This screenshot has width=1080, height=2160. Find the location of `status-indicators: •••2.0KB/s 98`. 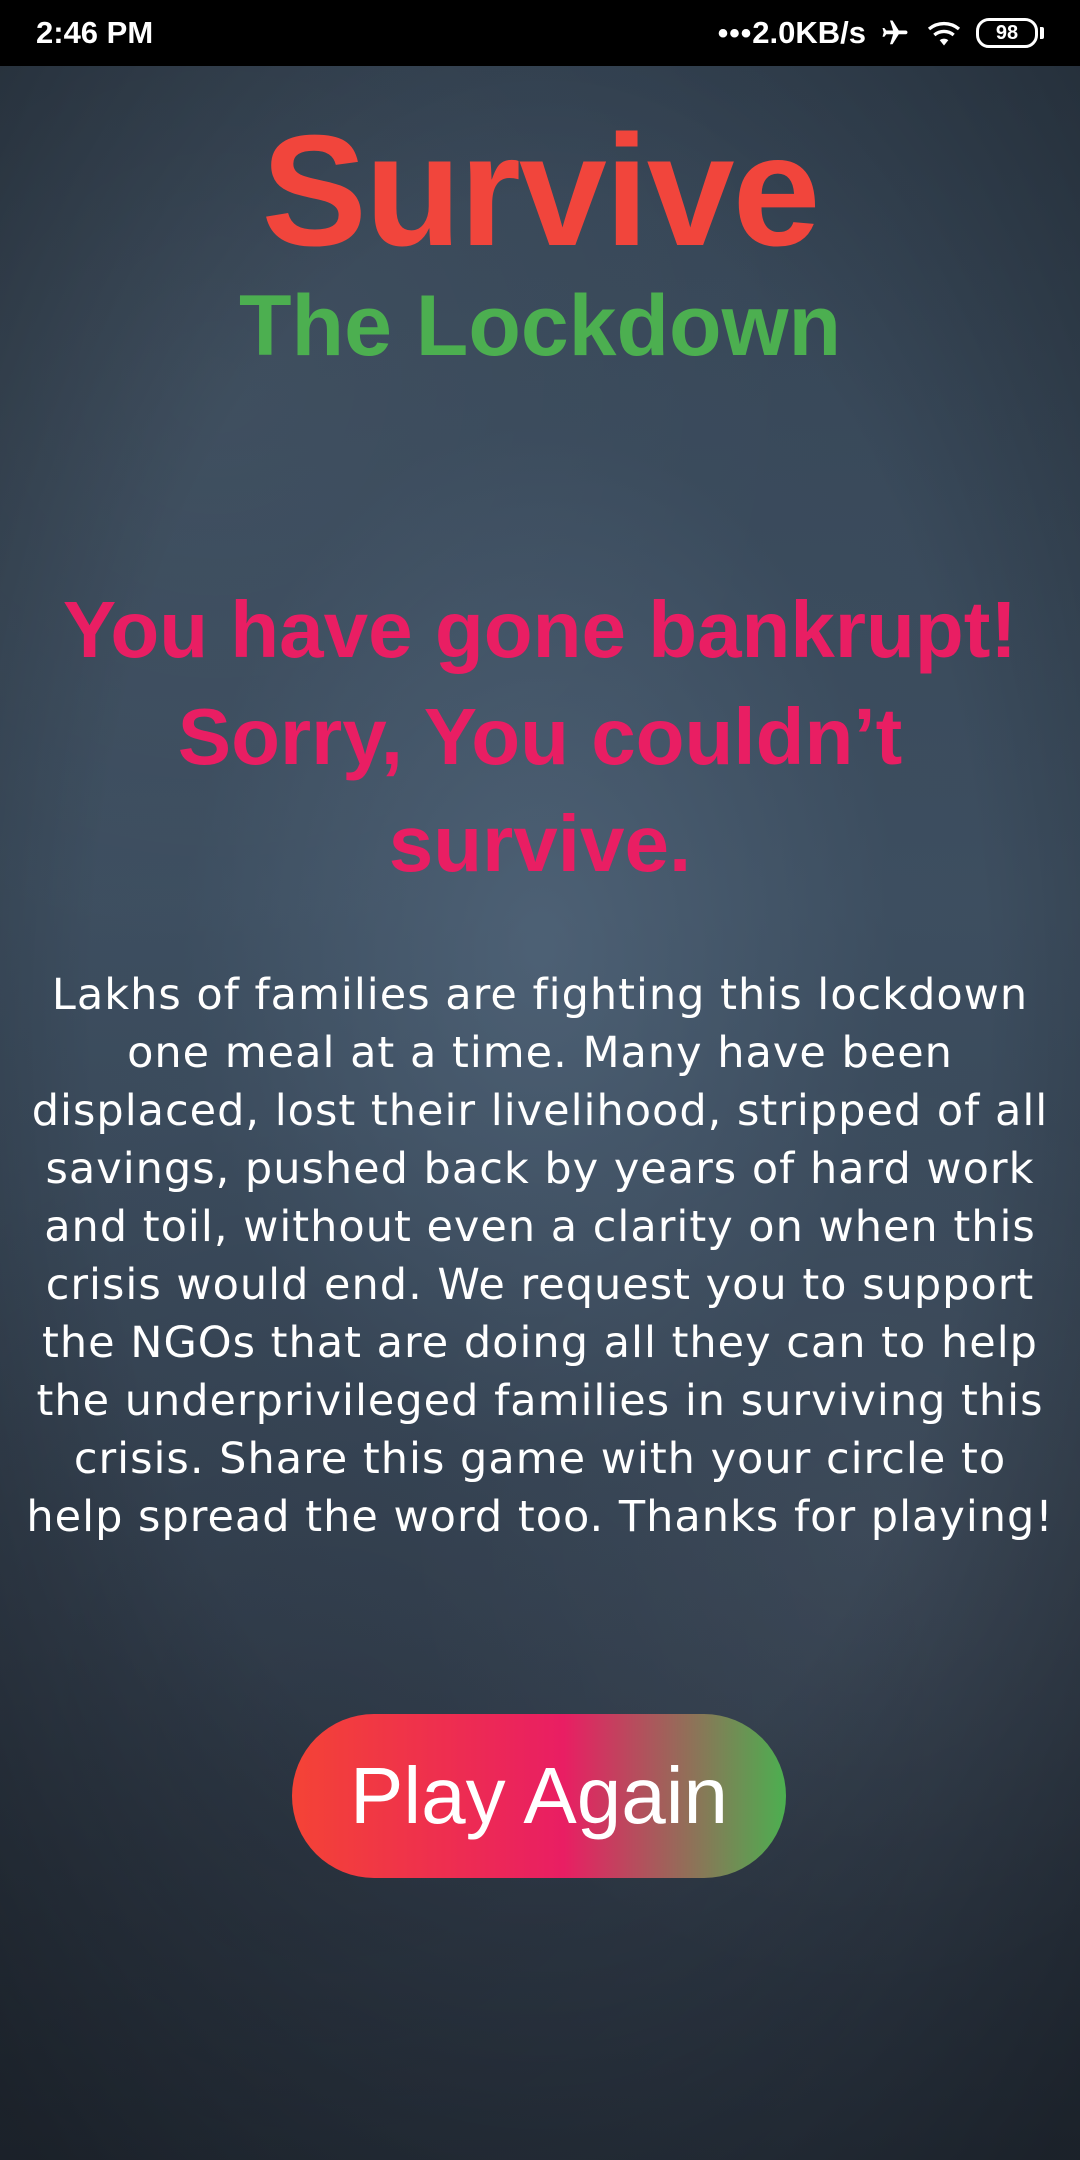

status-indicators: •••2.0KB/s 98 is located at coordinates (881, 33).